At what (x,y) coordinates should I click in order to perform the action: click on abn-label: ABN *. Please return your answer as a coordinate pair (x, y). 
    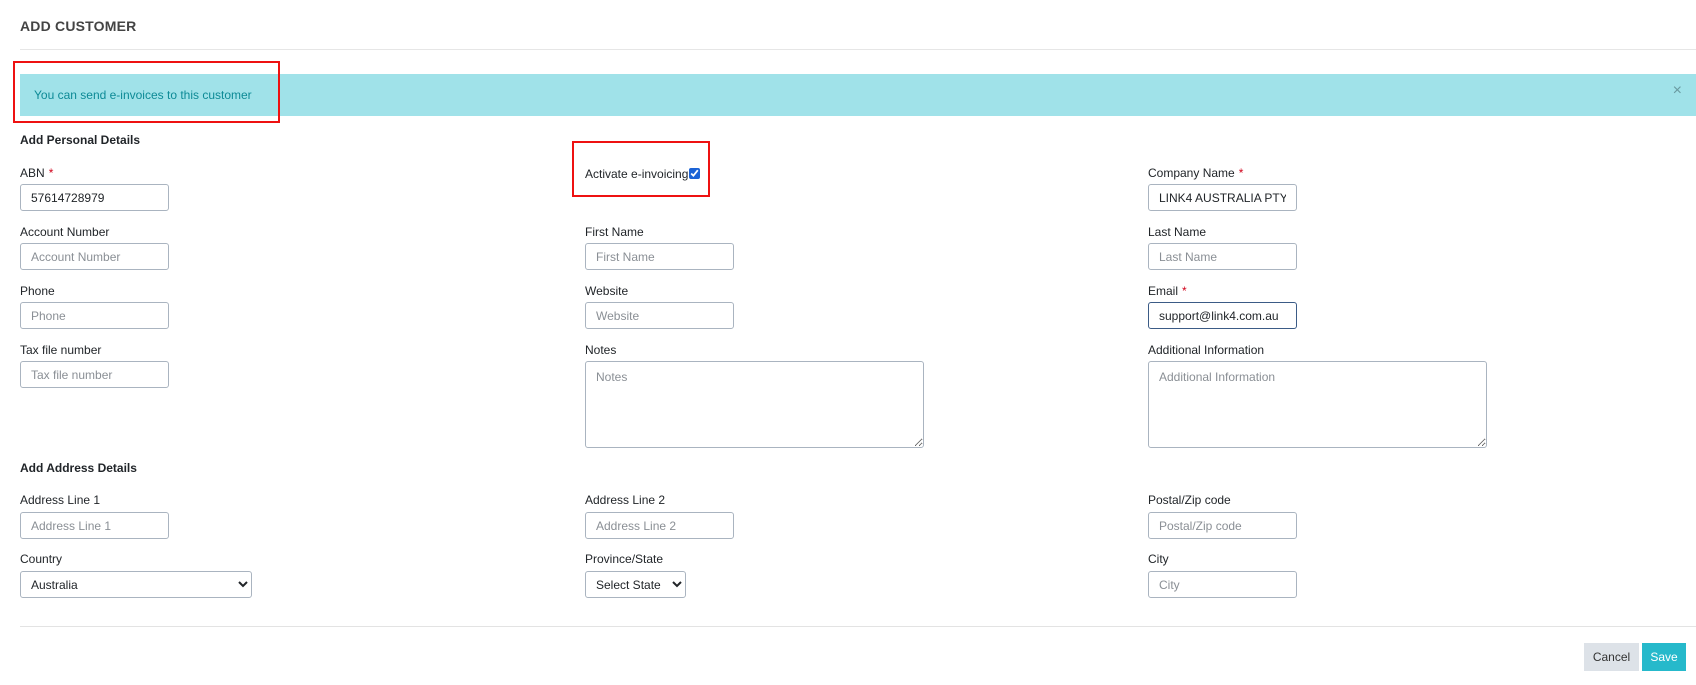
    Looking at the image, I should click on (37, 173).